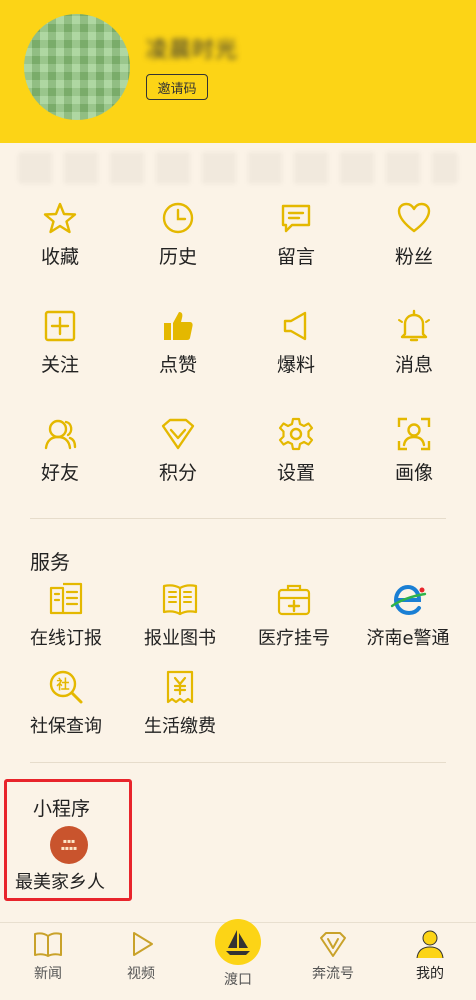  What do you see at coordinates (408, 620) in the screenshot?
I see `service-jinan-police: 济南e警通` at bounding box center [408, 620].